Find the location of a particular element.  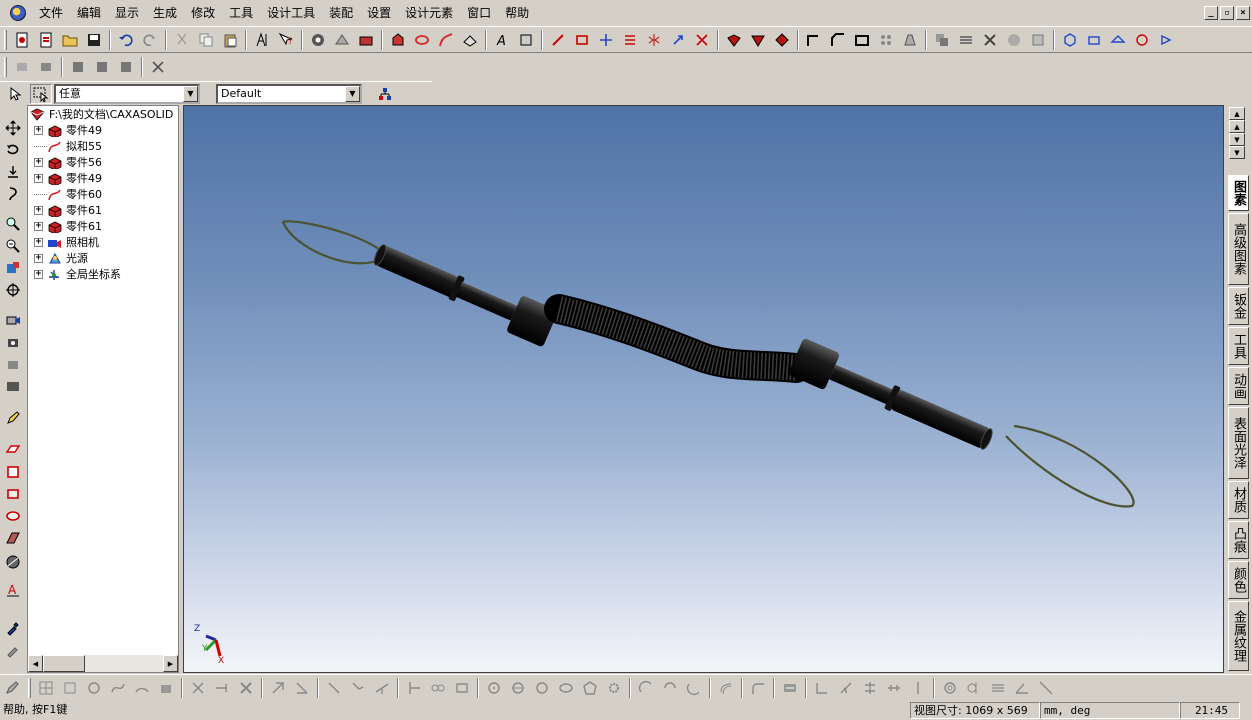

loft-icon is located at coordinates (470, 40).